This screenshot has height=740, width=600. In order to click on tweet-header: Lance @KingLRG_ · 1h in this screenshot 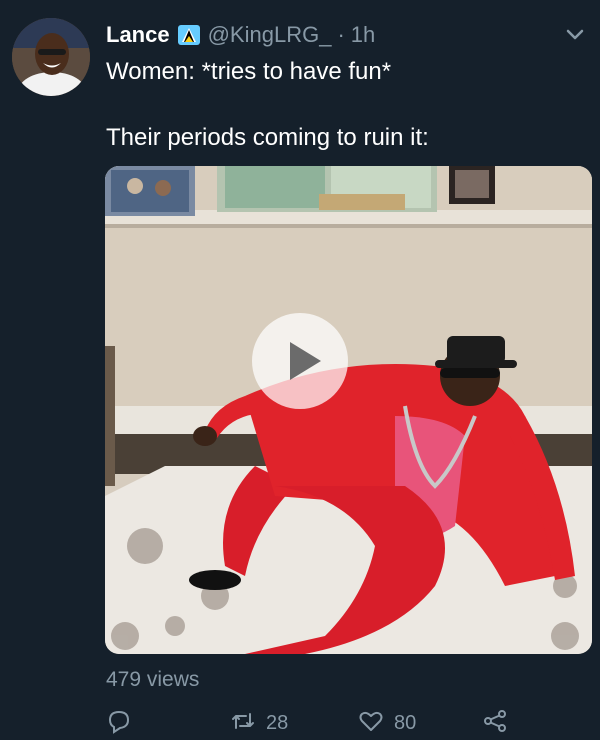, I will do `click(353, 35)`.